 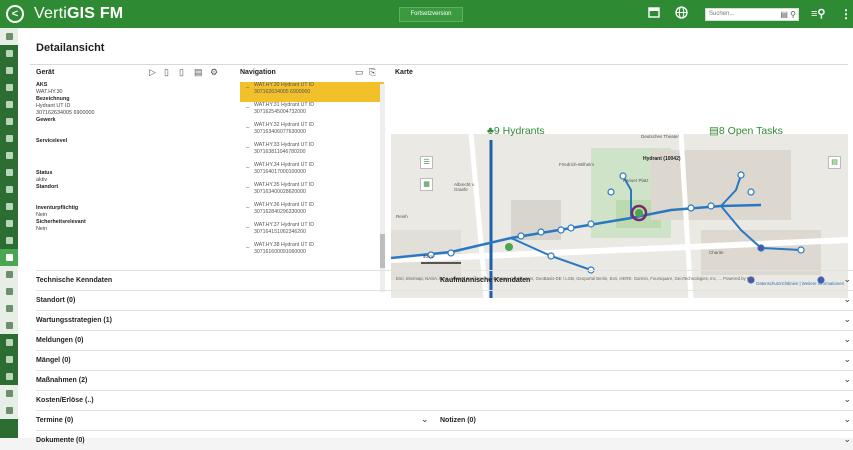 I want to click on section-maengel: Mängel (0) ⌄, so click(x=444, y=360).